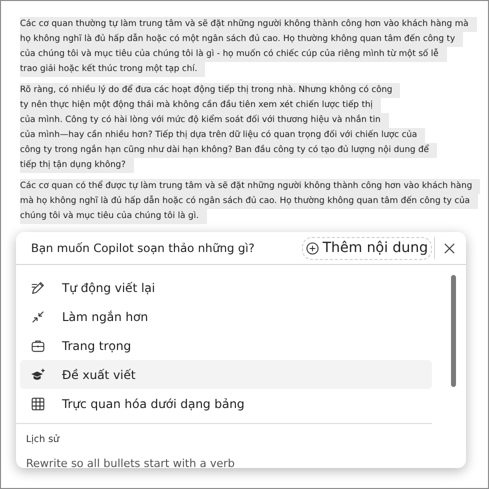 The width and height of the screenshot is (489, 489). What do you see at coordinates (226, 287) in the screenshot?
I see `menu-item: Tự động viết lại` at bounding box center [226, 287].